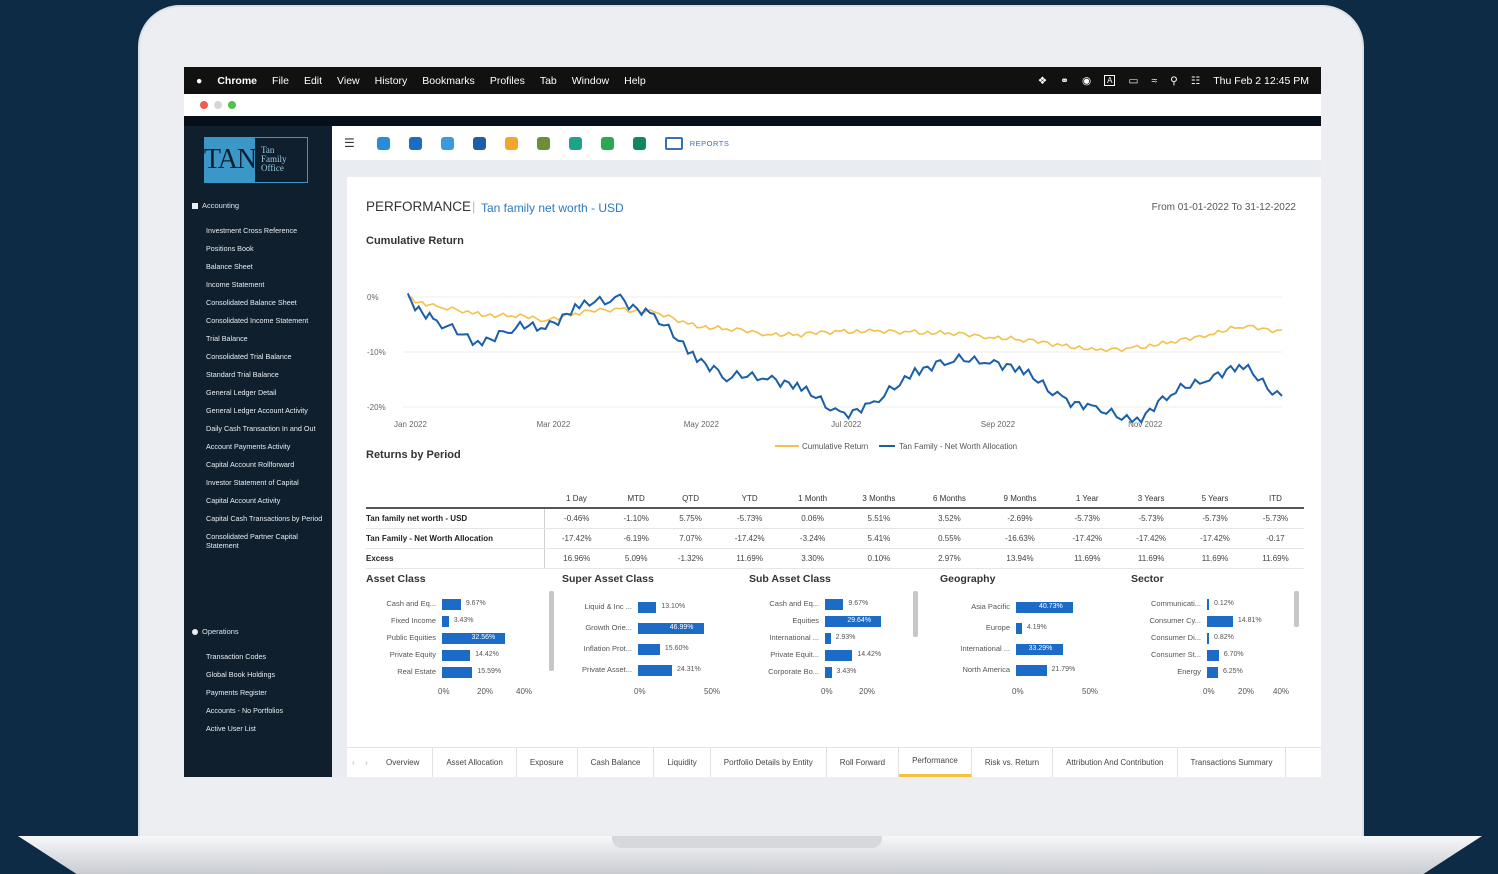 This screenshot has height=874, width=1498. Describe the element at coordinates (280, 81) in the screenshot. I see `menu-file: File` at that location.